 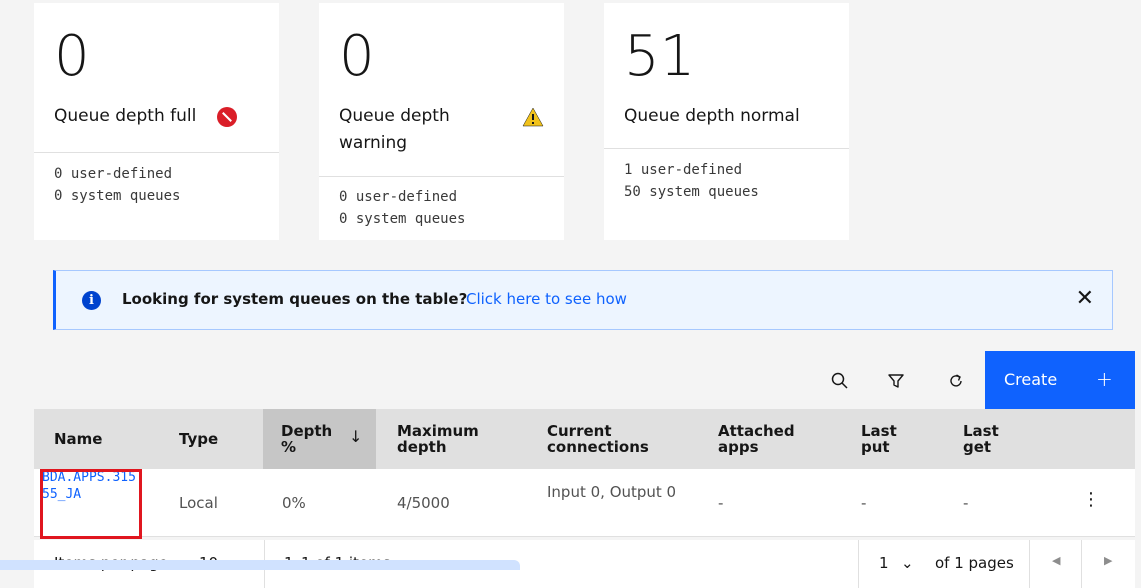 I want to click on column-header-connections: Current connections, so click(x=607, y=439).